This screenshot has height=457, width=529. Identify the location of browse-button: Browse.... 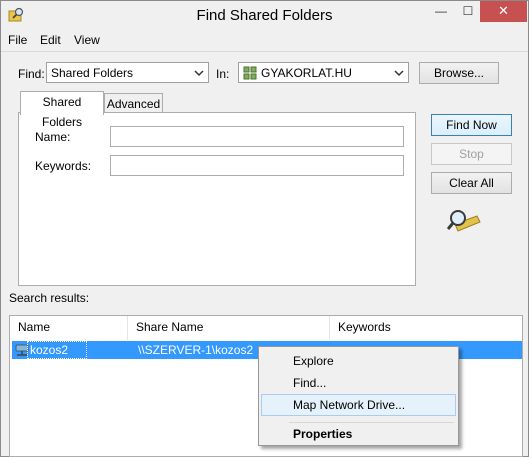
(459, 73).